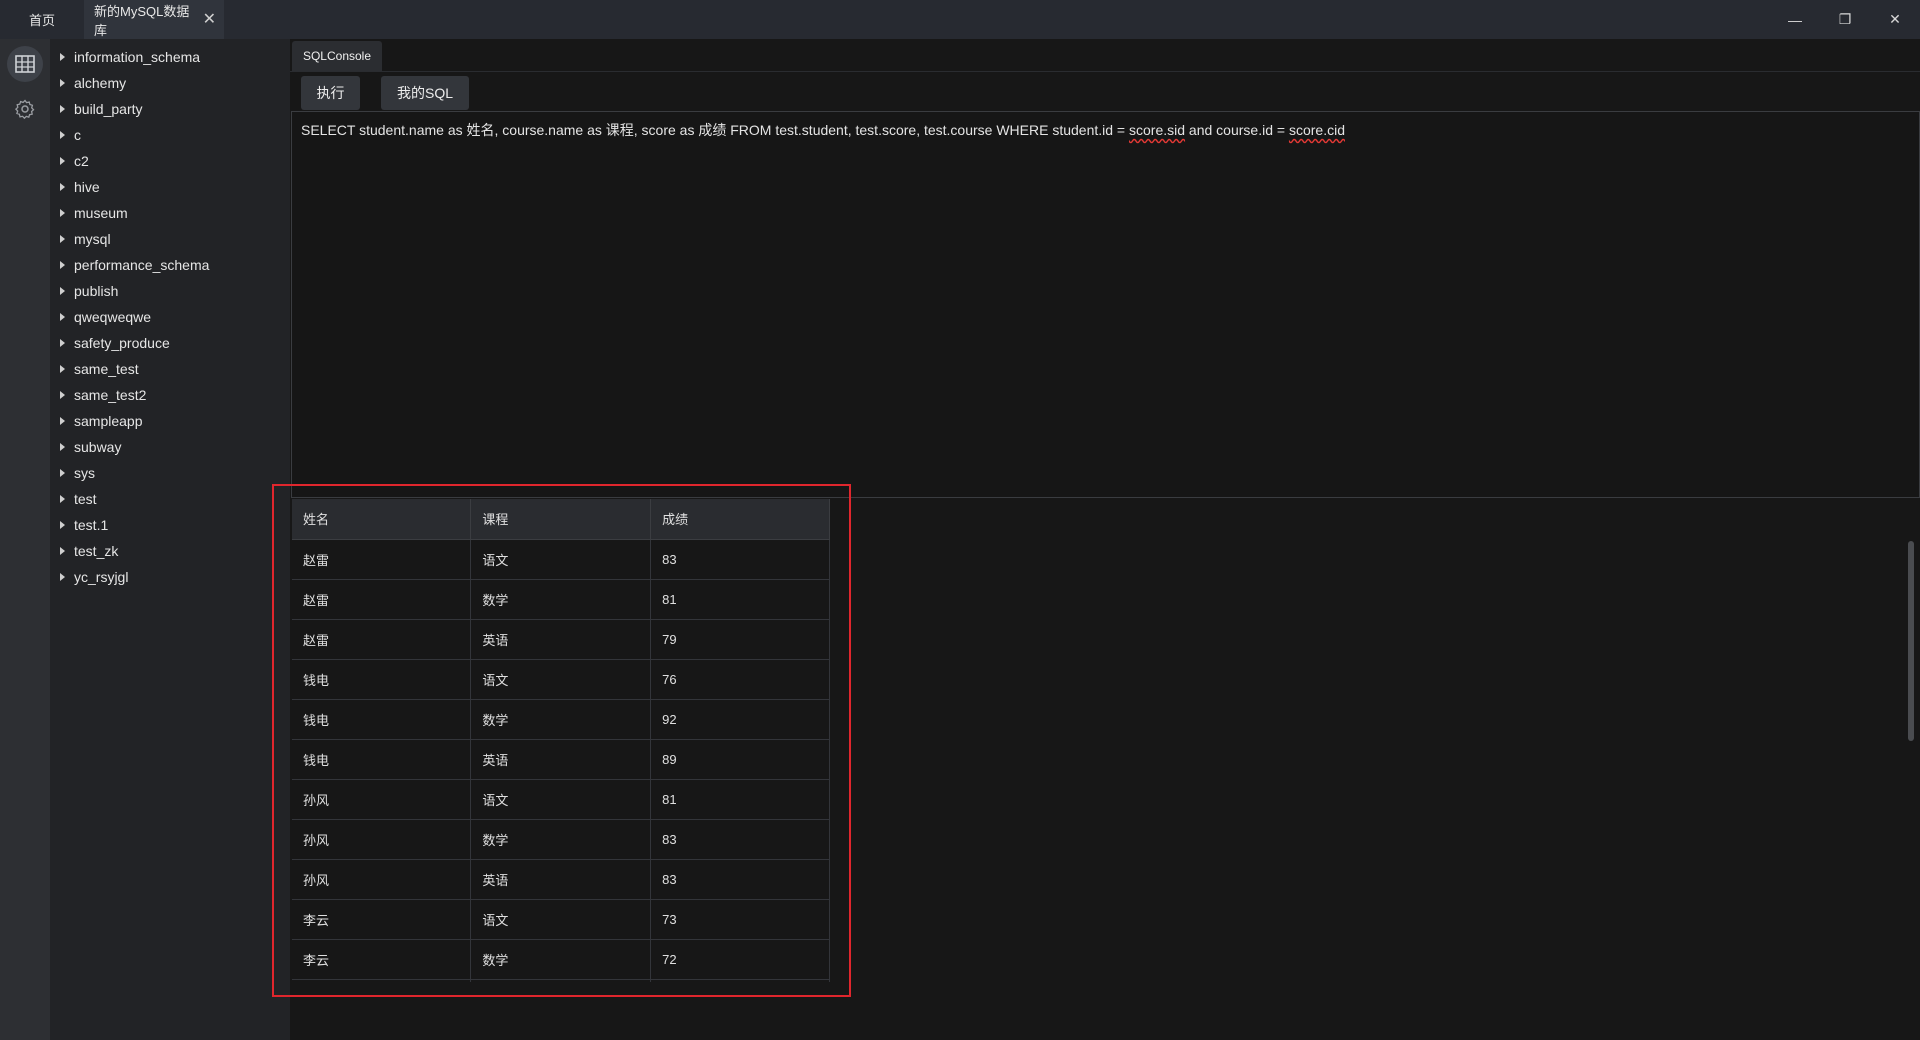 This screenshot has height=1040, width=1920. I want to click on table-row: 孙风 英语 83, so click(561, 879).